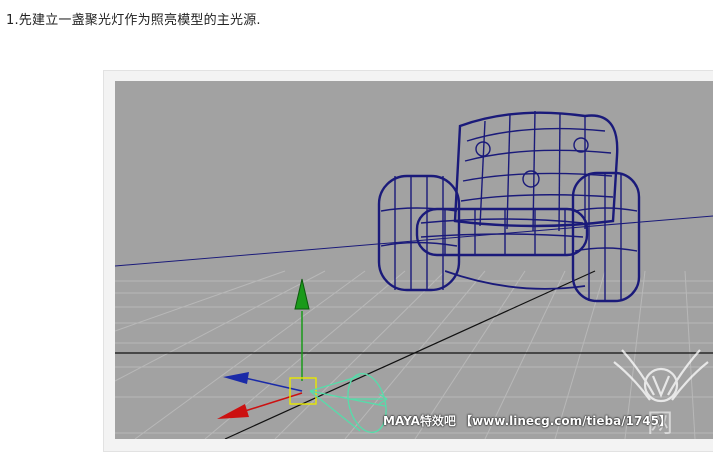  Describe the element at coordinates (414, 241) in the screenshot. I see `horizon-line` at that location.